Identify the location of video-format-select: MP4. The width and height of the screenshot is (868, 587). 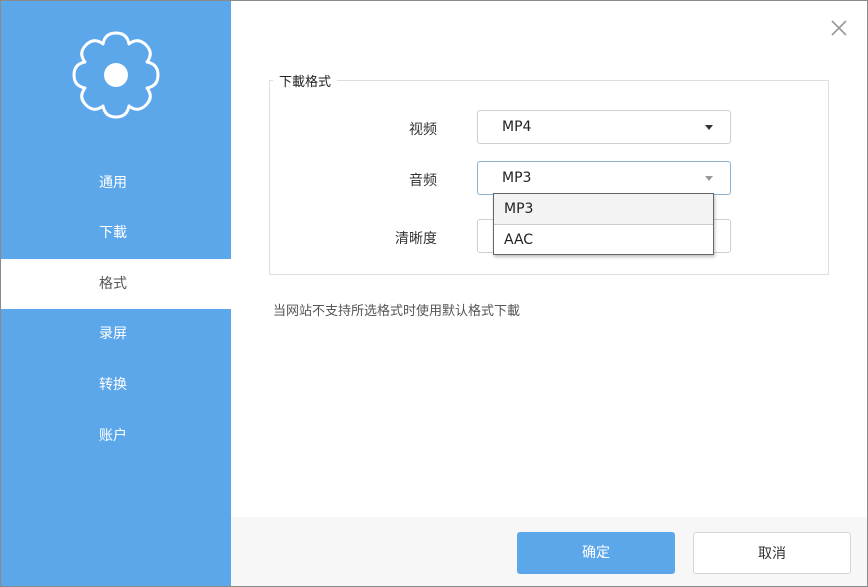
(604, 127).